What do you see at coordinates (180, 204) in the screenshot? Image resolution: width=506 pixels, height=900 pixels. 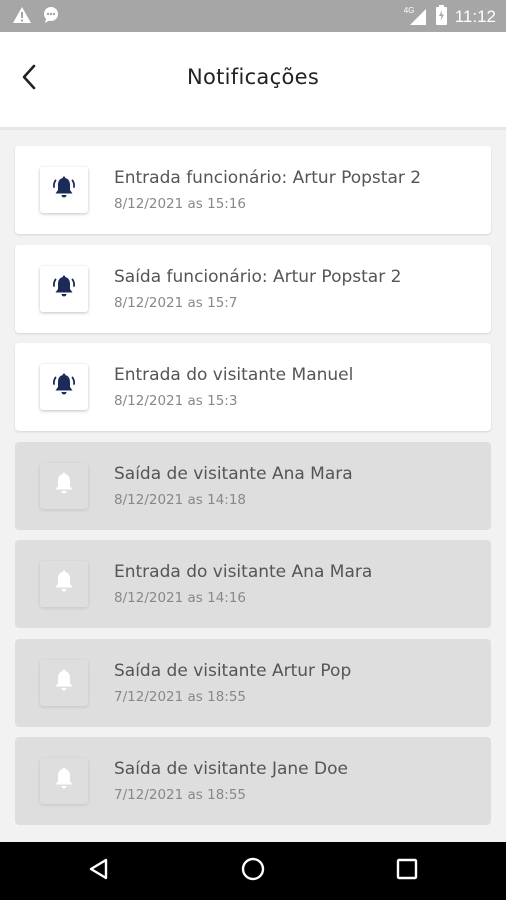 I see `notification-date: 8/12/2021 as 15:16` at bounding box center [180, 204].